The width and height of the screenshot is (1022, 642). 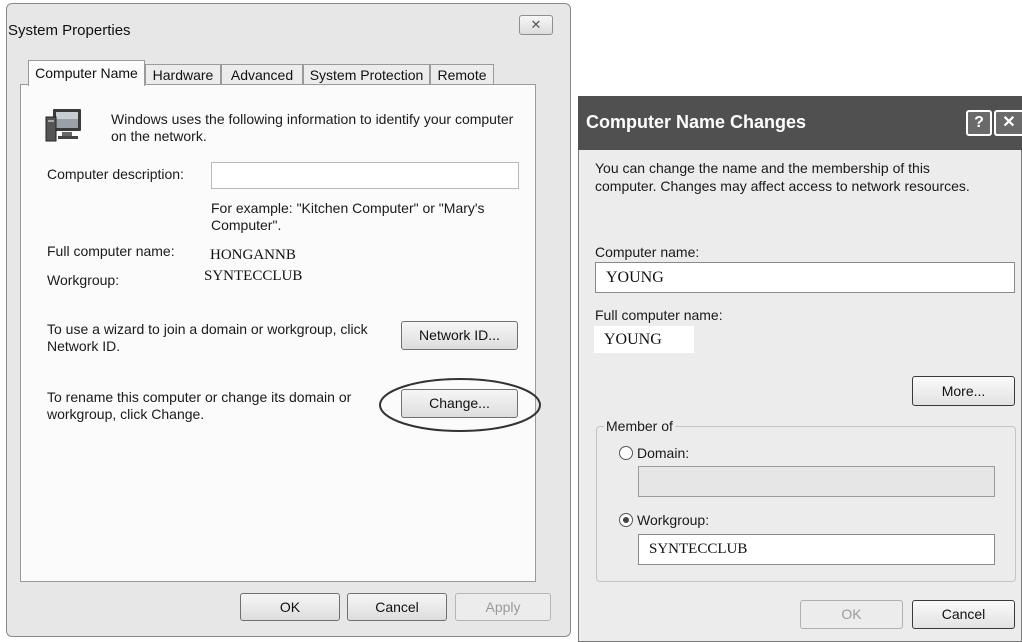 I want to click on rename-text-line2: workgroup, click Change., so click(x=126, y=414).